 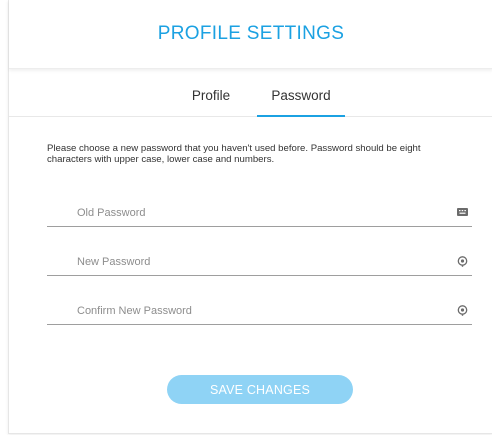 What do you see at coordinates (301, 102) in the screenshot?
I see `tab-password: Password` at bounding box center [301, 102].